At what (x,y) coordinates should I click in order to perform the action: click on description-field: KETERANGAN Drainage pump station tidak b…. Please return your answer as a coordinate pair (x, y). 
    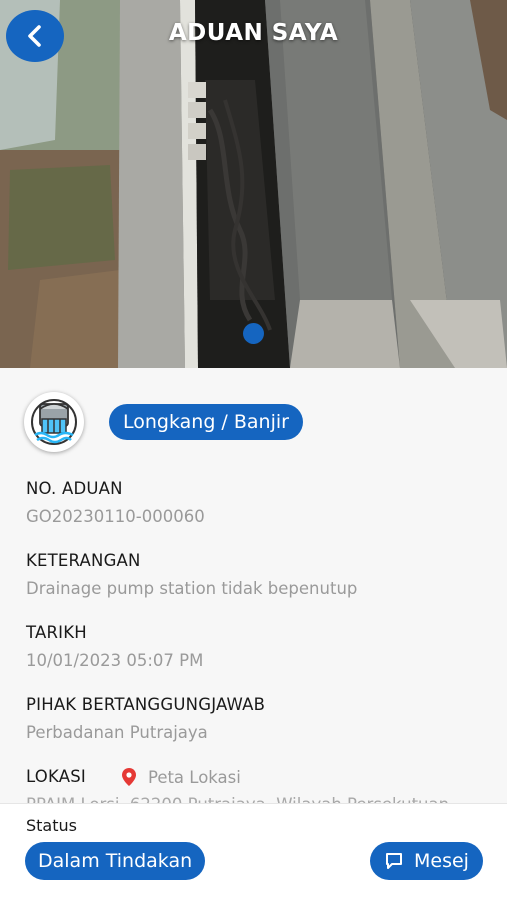
    Looking at the image, I should click on (256, 575).